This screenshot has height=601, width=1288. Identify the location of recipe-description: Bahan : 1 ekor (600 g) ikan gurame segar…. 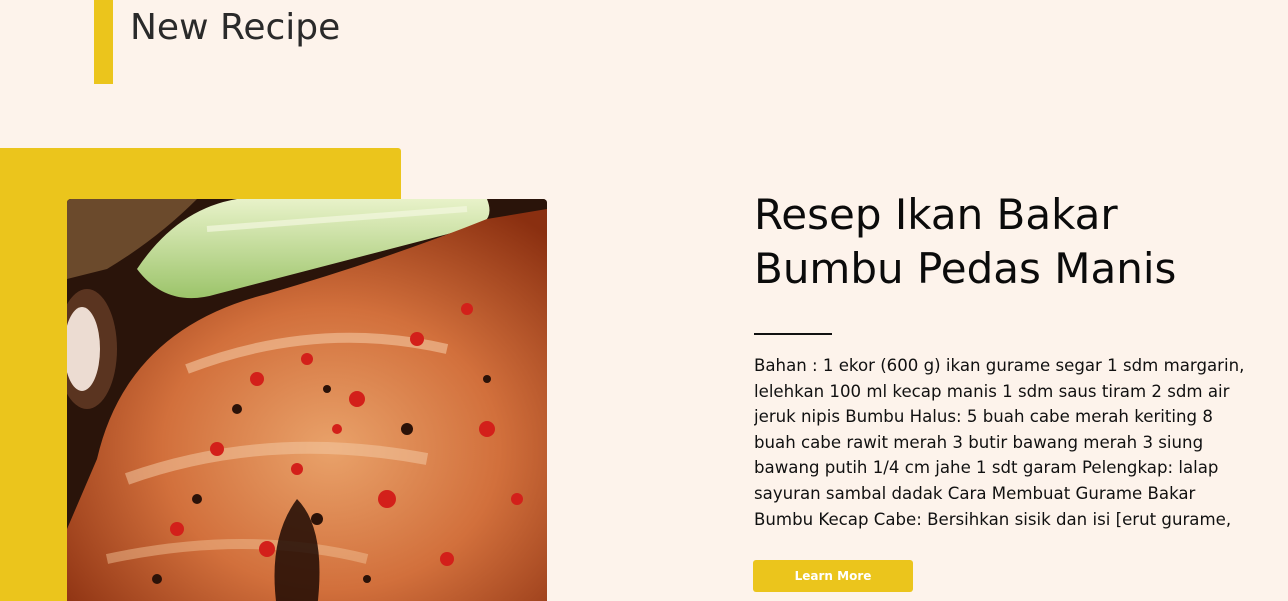
(999, 442).